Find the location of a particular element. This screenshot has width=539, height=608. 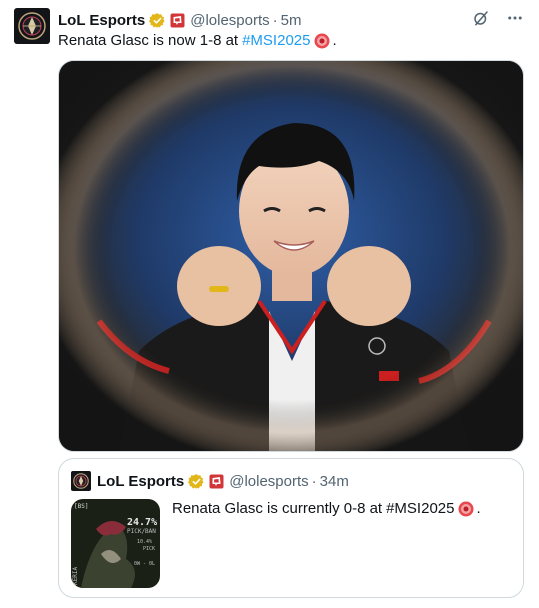

tweet-text: Renata Glasc is now 1-8 at #MSI2025 . is located at coordinates (197, 41).